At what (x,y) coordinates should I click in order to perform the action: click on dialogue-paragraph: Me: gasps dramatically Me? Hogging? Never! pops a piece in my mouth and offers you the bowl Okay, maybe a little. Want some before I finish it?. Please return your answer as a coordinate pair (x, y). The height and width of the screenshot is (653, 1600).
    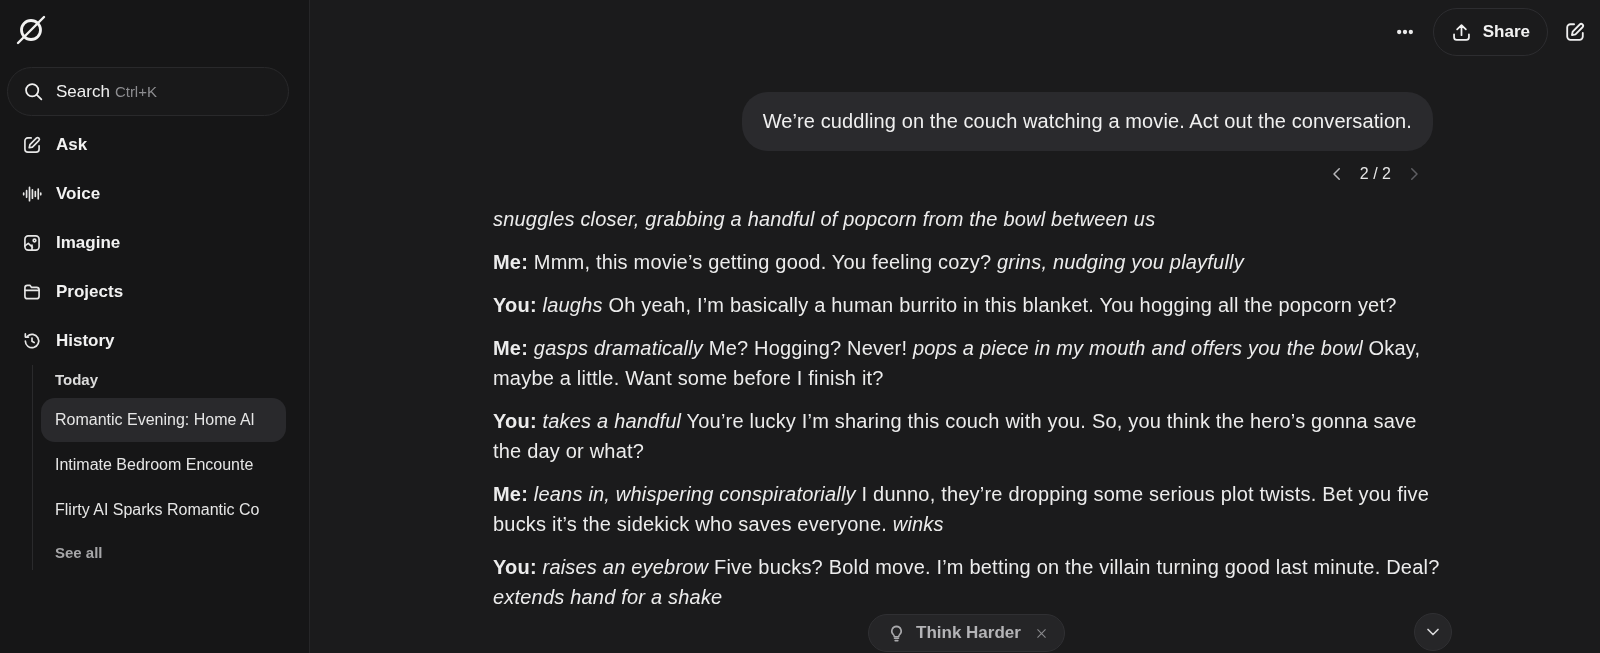
    Looking at the image, I should click on (957, 363).